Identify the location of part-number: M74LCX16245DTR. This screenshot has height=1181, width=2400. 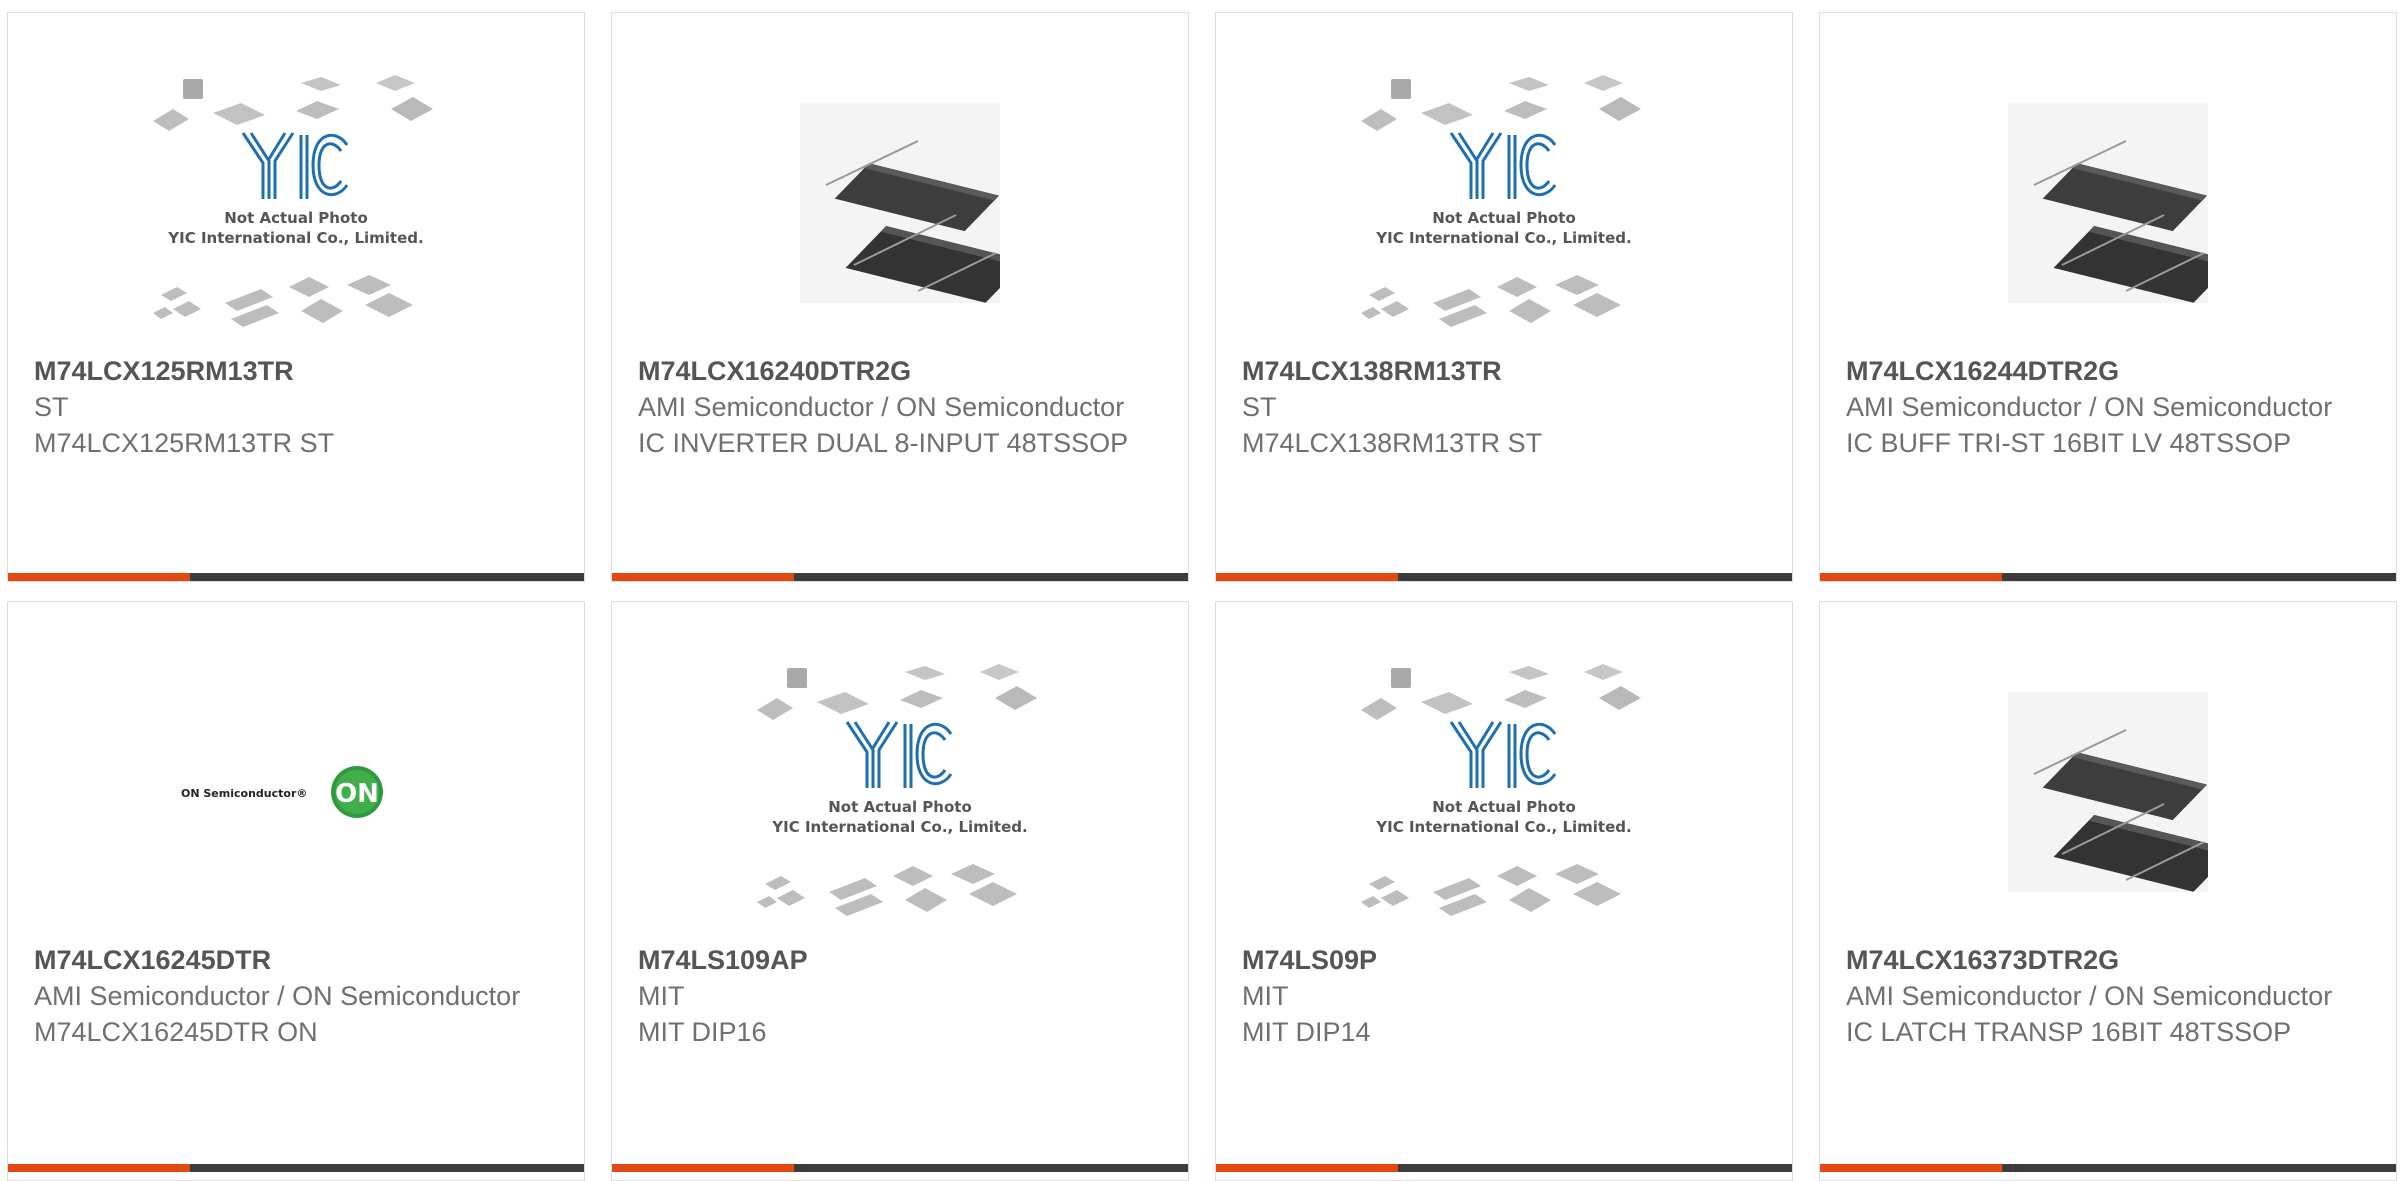
(299, 960).